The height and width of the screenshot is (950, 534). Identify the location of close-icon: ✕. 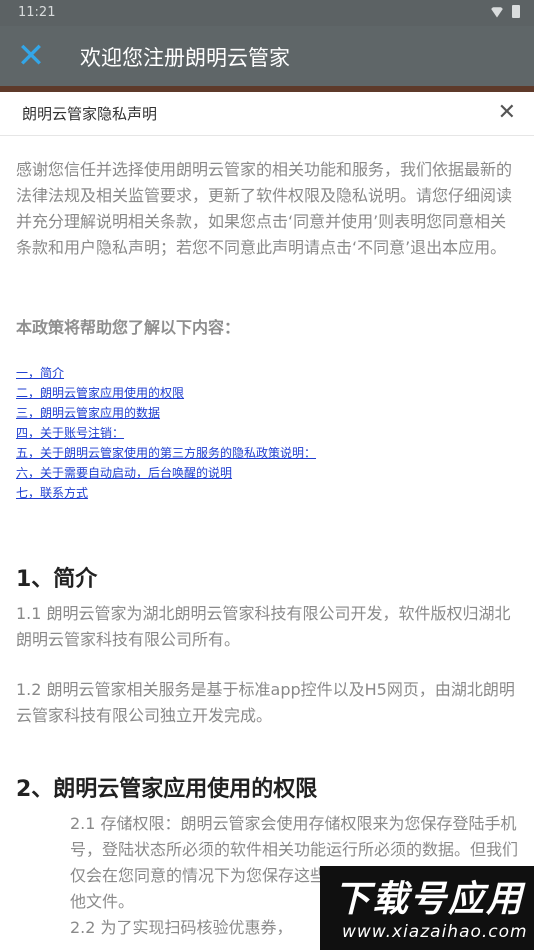
(31, 56).